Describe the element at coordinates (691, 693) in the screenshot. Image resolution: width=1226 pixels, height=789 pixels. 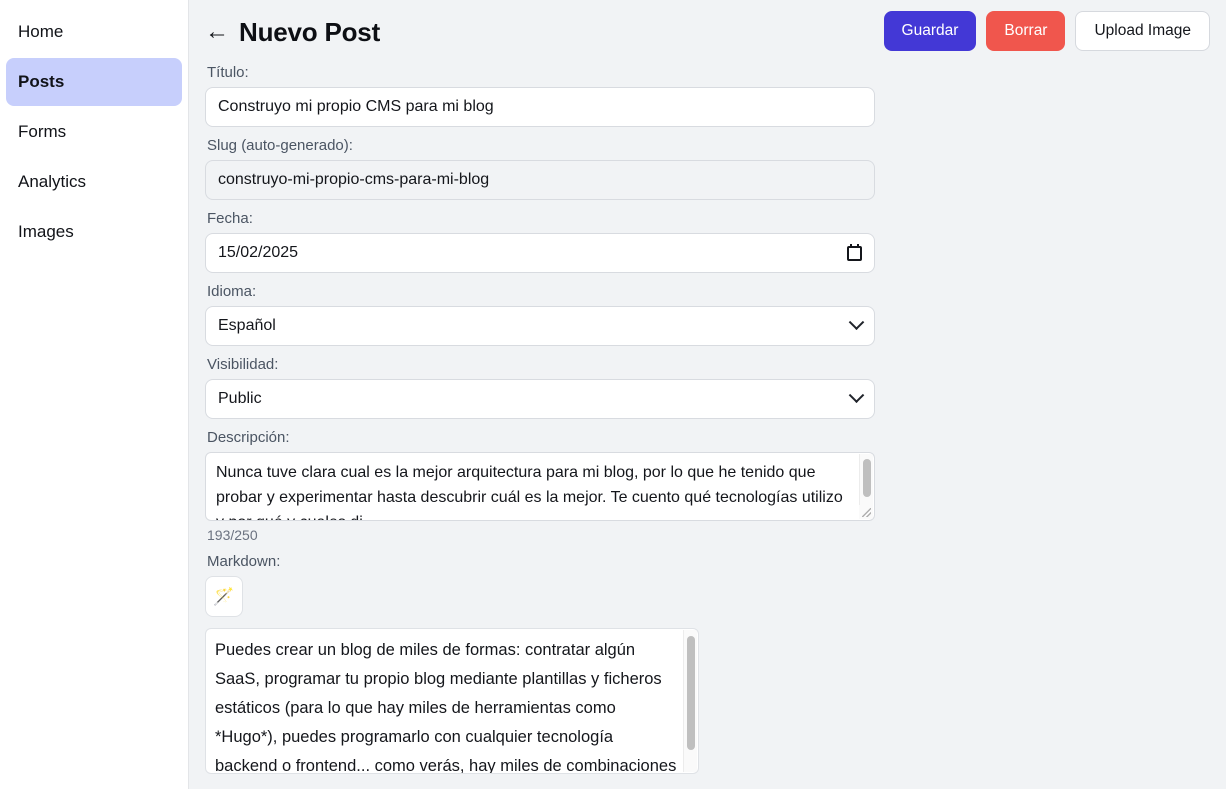
I see `markdown-scrollbar-thumb` at that location.